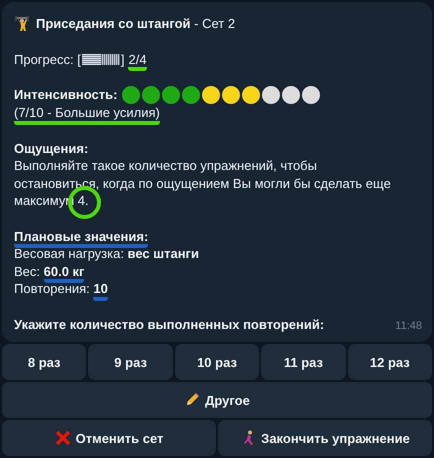 Image resolution: width=434 pixels, height=458 pixels. I want to click on keyboard-button: 11 раз, so click(303, 362).